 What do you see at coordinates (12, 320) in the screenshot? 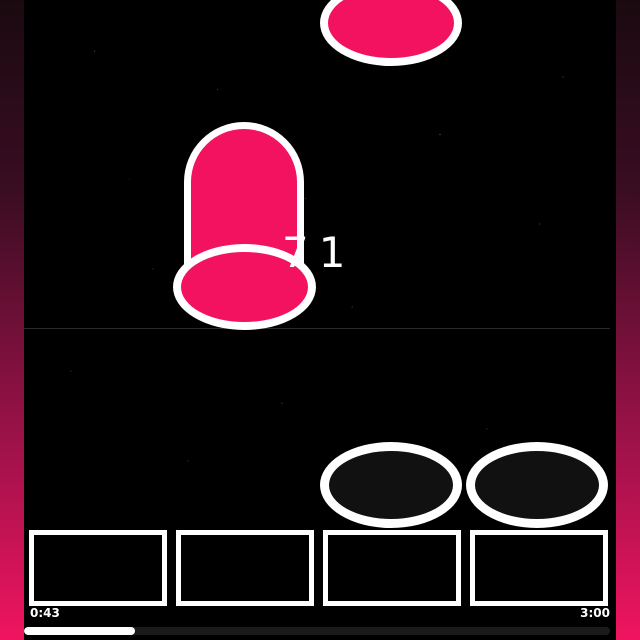
I see `left-side-glow` at bounding box center [12, 320].